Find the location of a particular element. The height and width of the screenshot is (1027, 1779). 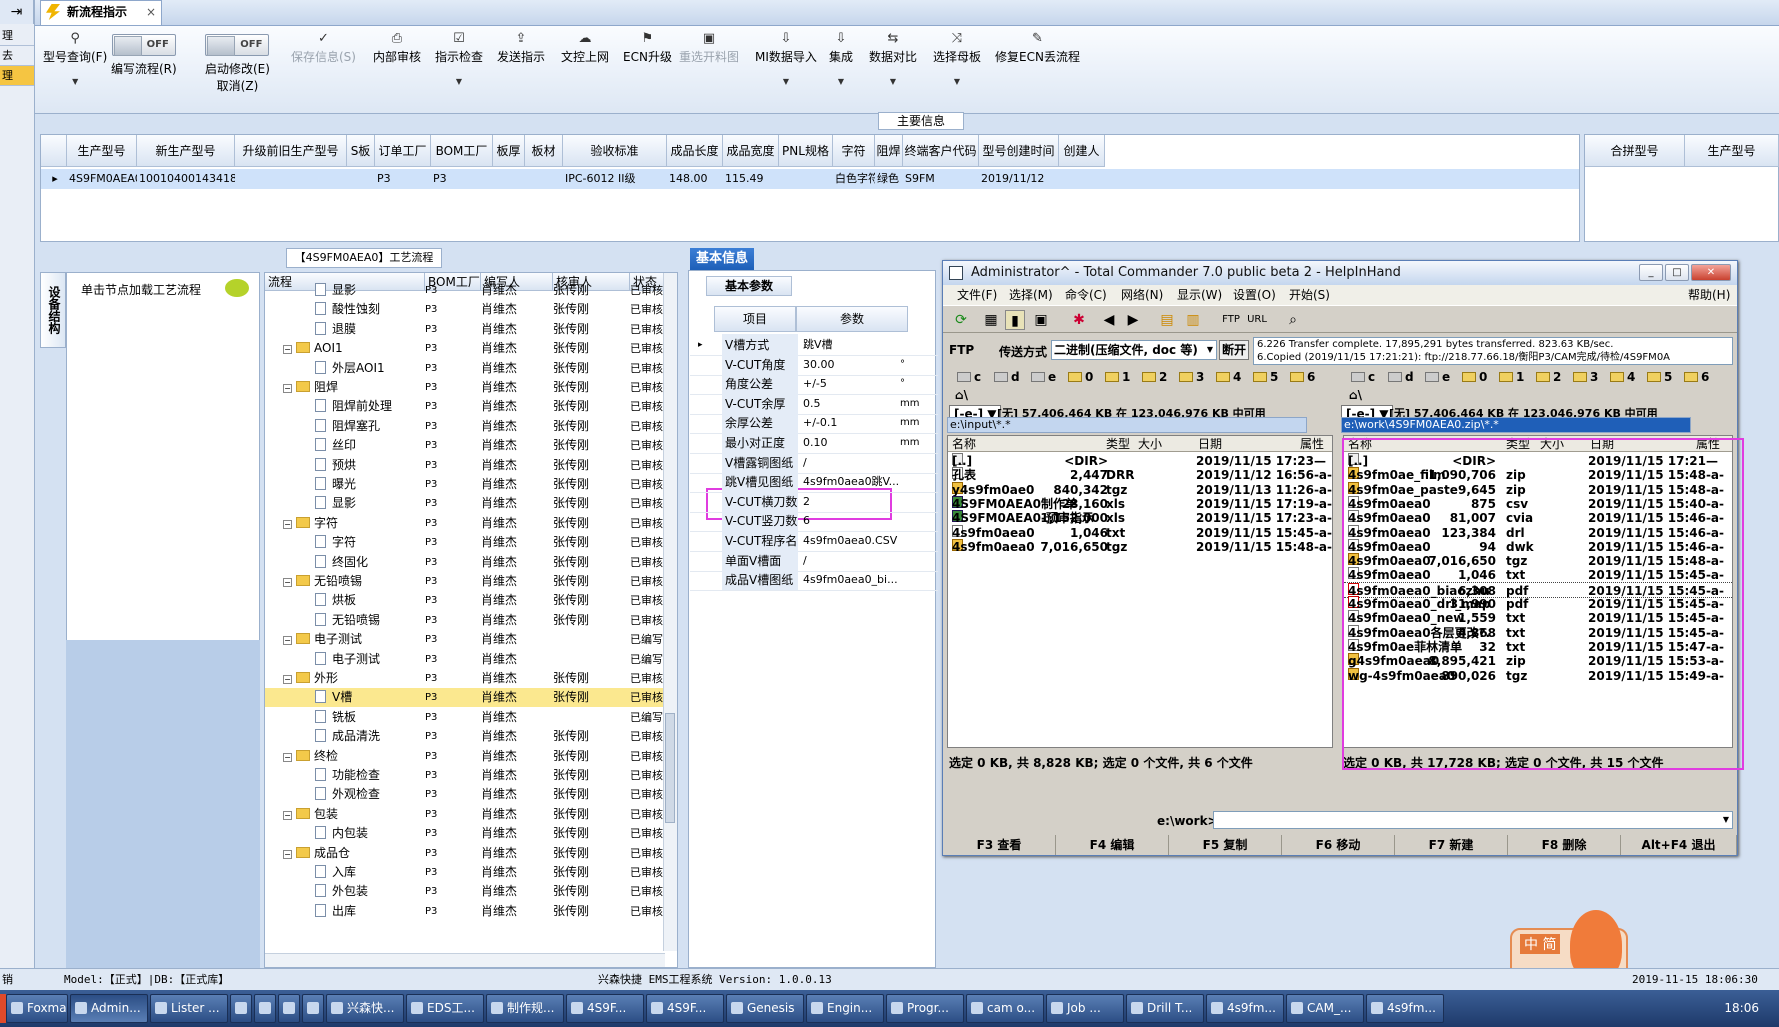

grid-cell: 白色字符 is located at coordinates (854, 179).